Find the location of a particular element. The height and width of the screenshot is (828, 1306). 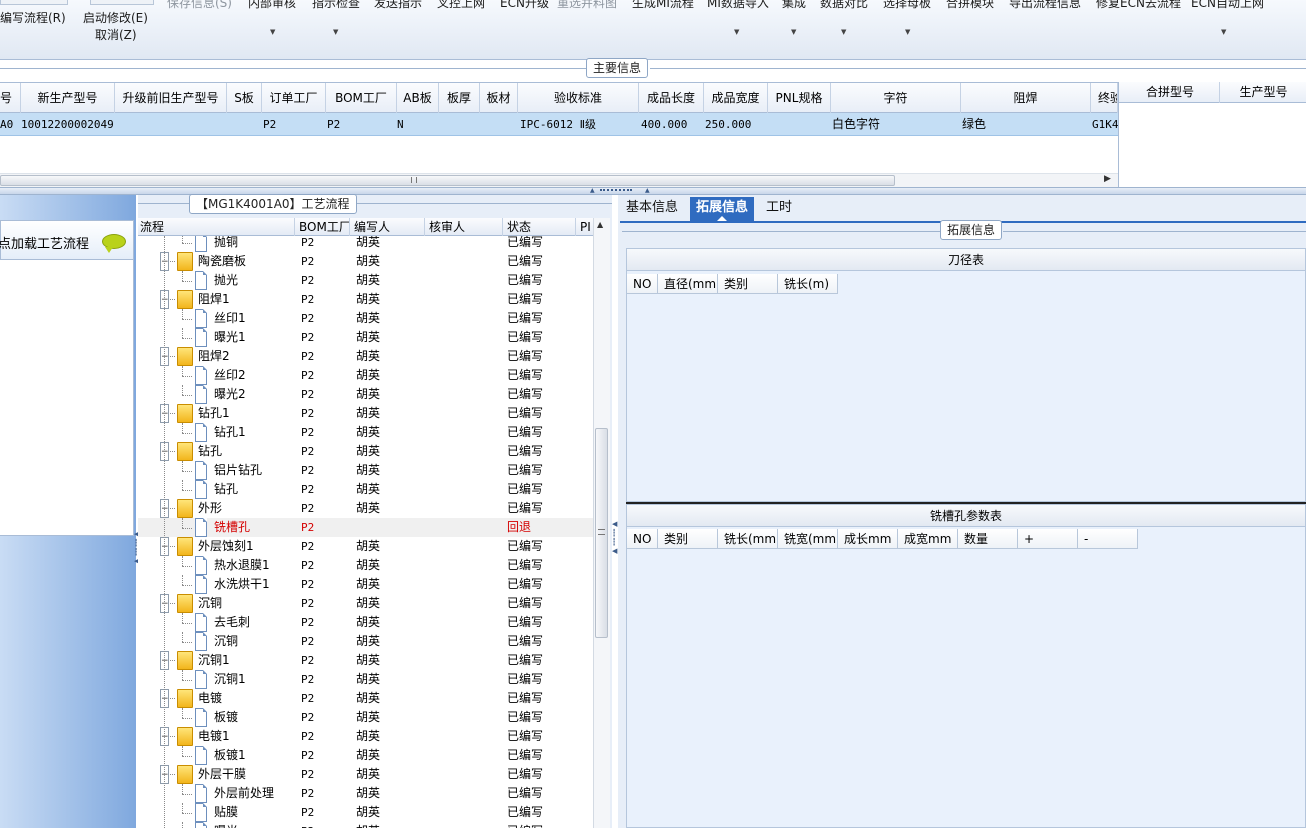

tree-step-row: 抛光 P2 胡英 已编写 is located at coordinates (365, 280).